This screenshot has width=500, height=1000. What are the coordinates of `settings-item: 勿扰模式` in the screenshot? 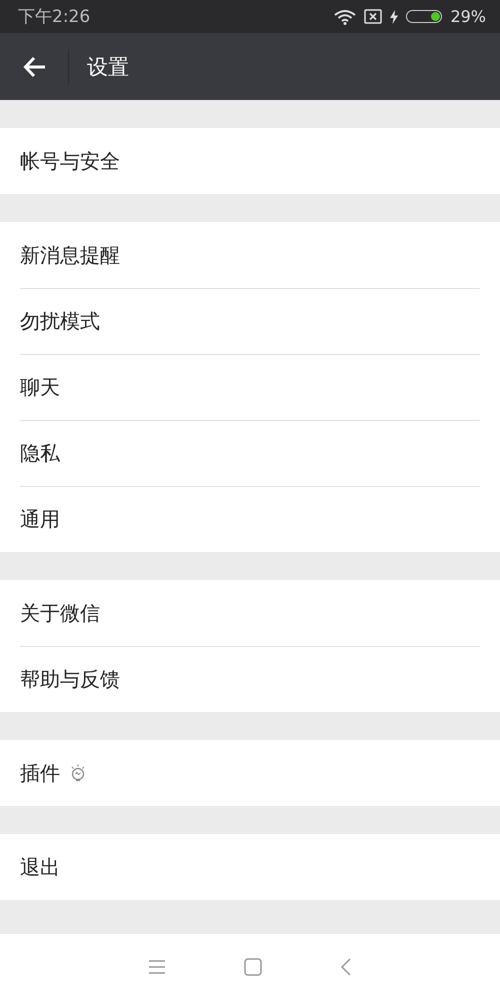 It's located at (250, 321).